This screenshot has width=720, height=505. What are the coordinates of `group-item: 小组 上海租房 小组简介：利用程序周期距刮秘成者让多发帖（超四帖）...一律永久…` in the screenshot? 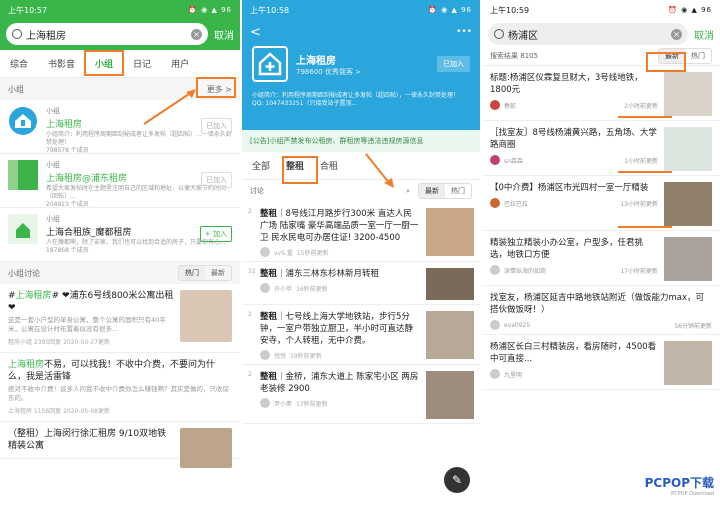 It's located at (120, 127).